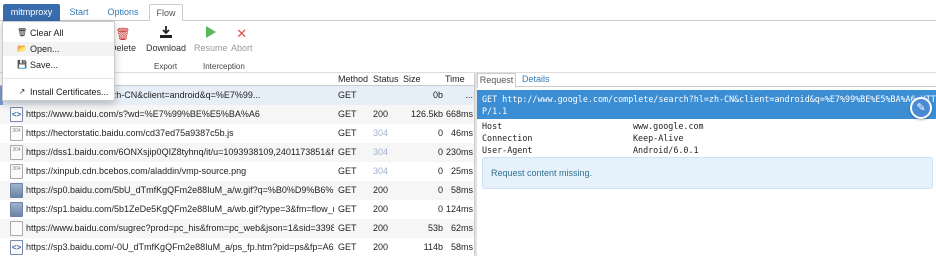  What do you see at coordinates (461, 228) in the screenshot?
I see `row-time: 62ms` at bounding box center [461, 228].